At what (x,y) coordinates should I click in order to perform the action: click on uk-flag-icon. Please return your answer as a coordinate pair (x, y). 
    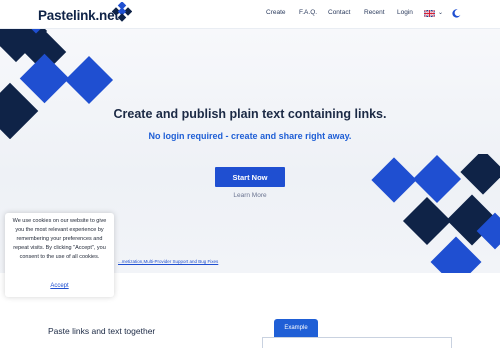
    Looking at the image, I should click on (429, 13).